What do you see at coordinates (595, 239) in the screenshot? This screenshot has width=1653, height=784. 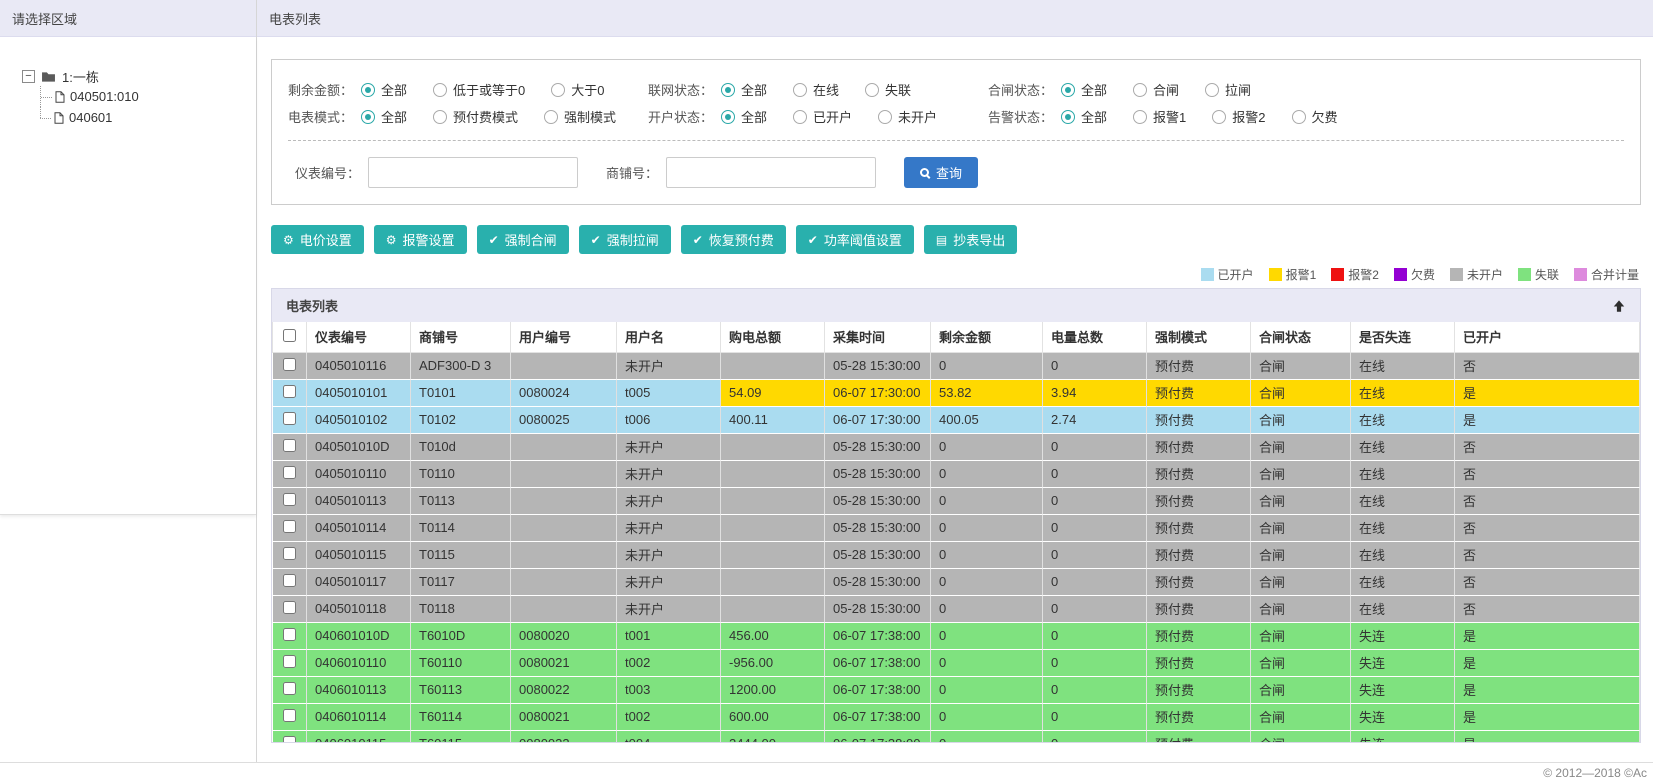 I see `check-icon: ✔` at bounding box center [595, 239].